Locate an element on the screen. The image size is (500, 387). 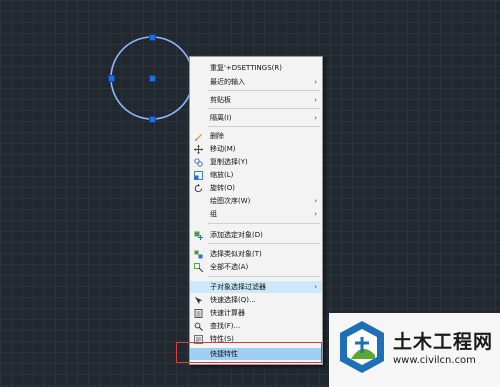
menu-item-label: 缩放(L) is located at coordinates (222, 175).